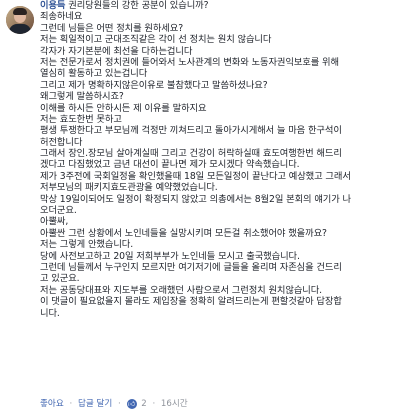 The width and height of the screenshot is (420, 415). Describe the element at coordinates (52, 5) in the screenshot. I see `comment-author: 이용득` at that location.